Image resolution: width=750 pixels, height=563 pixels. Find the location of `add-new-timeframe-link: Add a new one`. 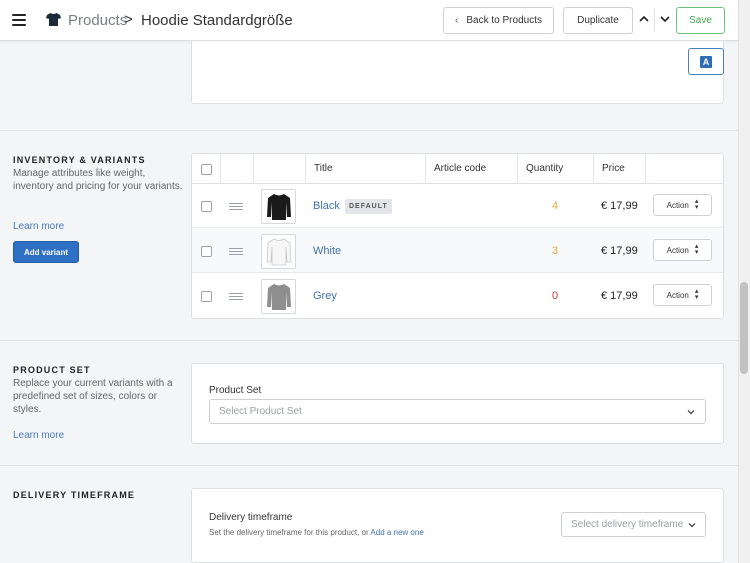

add-new-timeframe-link: Add a new one is located at coordinates (396, 532).